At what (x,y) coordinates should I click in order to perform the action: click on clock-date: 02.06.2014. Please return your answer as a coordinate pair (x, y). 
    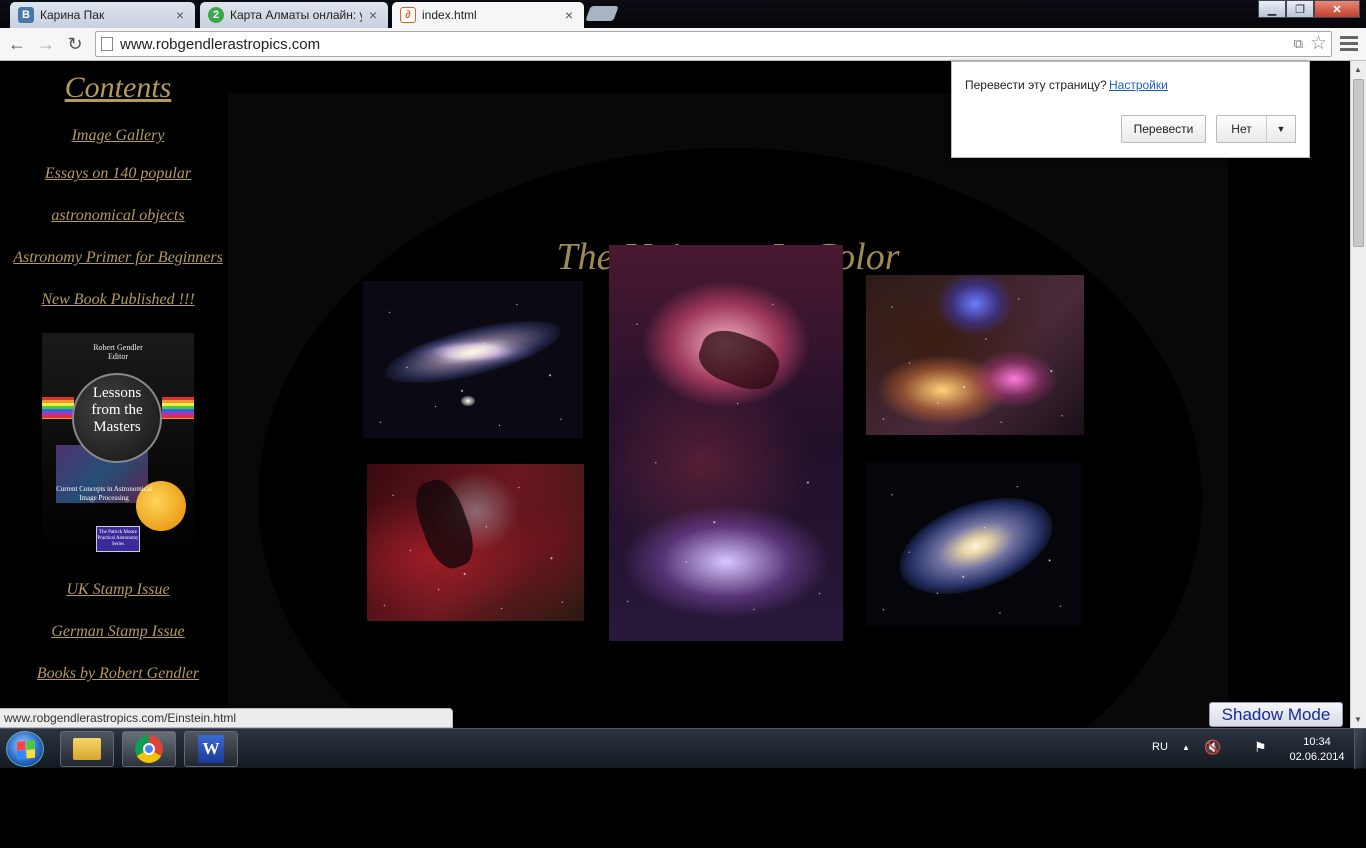
    Looking at the image, I should click on (1317, 757).